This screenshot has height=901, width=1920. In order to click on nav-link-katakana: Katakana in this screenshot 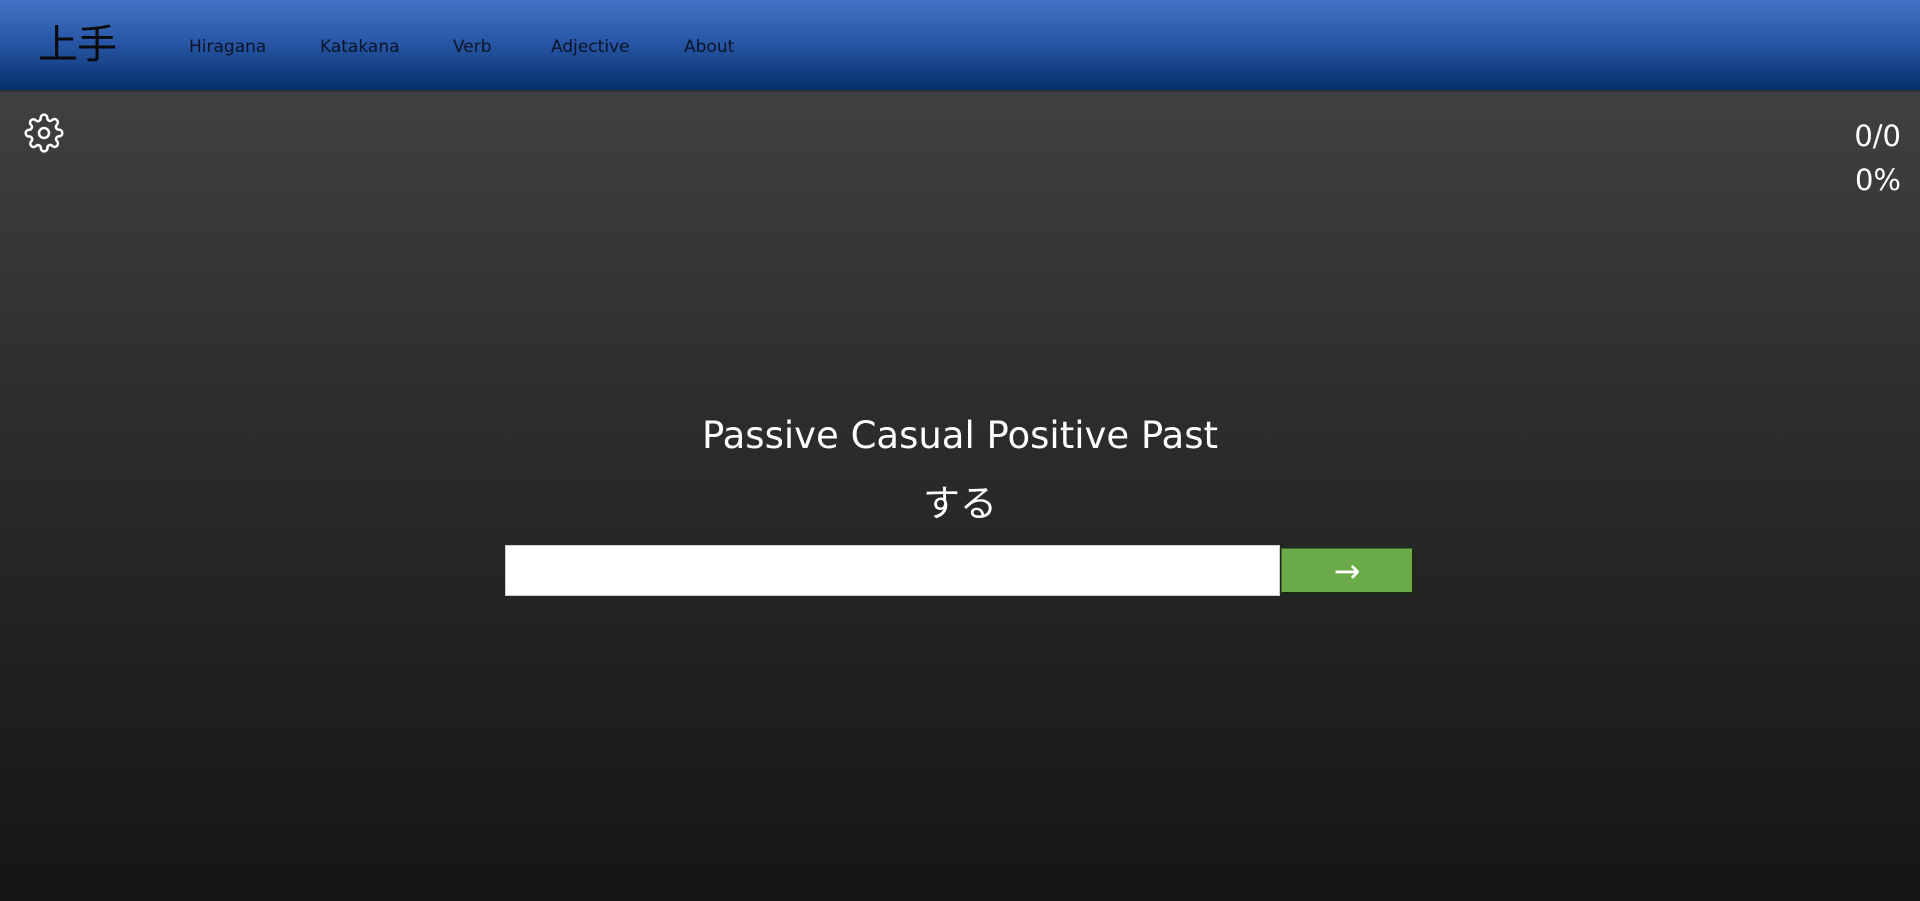, I will do `click(360, 47)`.